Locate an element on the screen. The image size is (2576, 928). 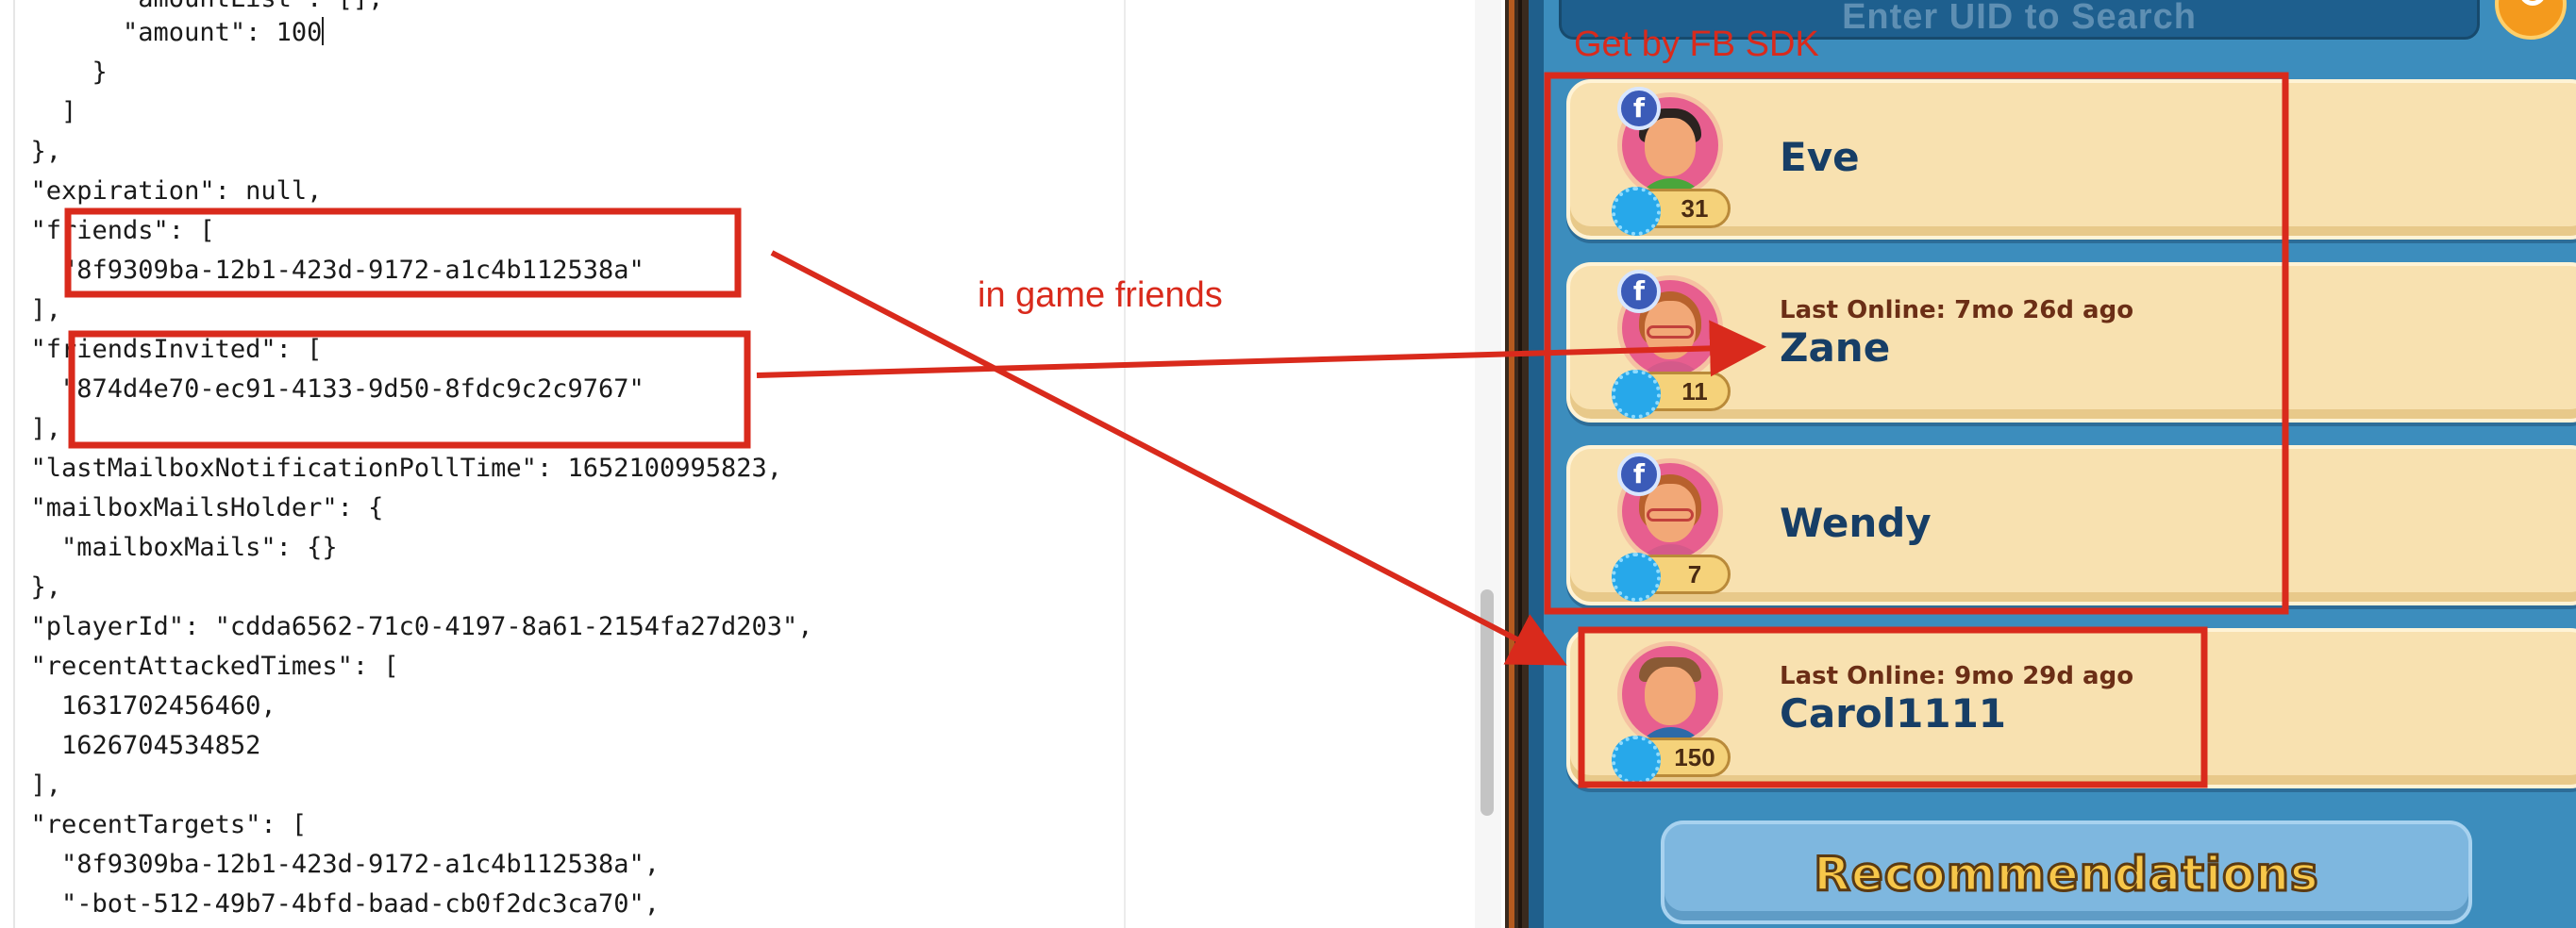
code-line: } is located at coordinates (54, 72).